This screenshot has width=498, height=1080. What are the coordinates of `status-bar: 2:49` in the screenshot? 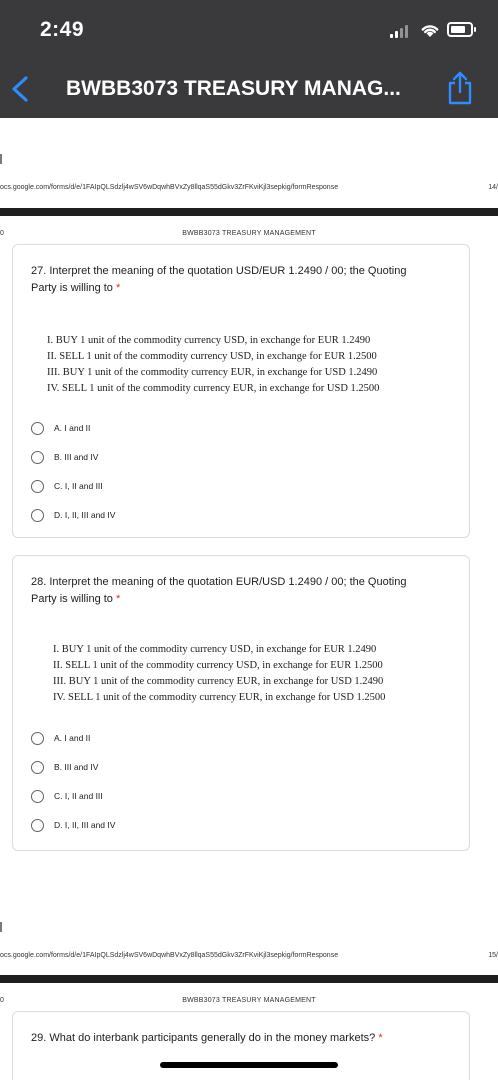 It's located at (249, 31).